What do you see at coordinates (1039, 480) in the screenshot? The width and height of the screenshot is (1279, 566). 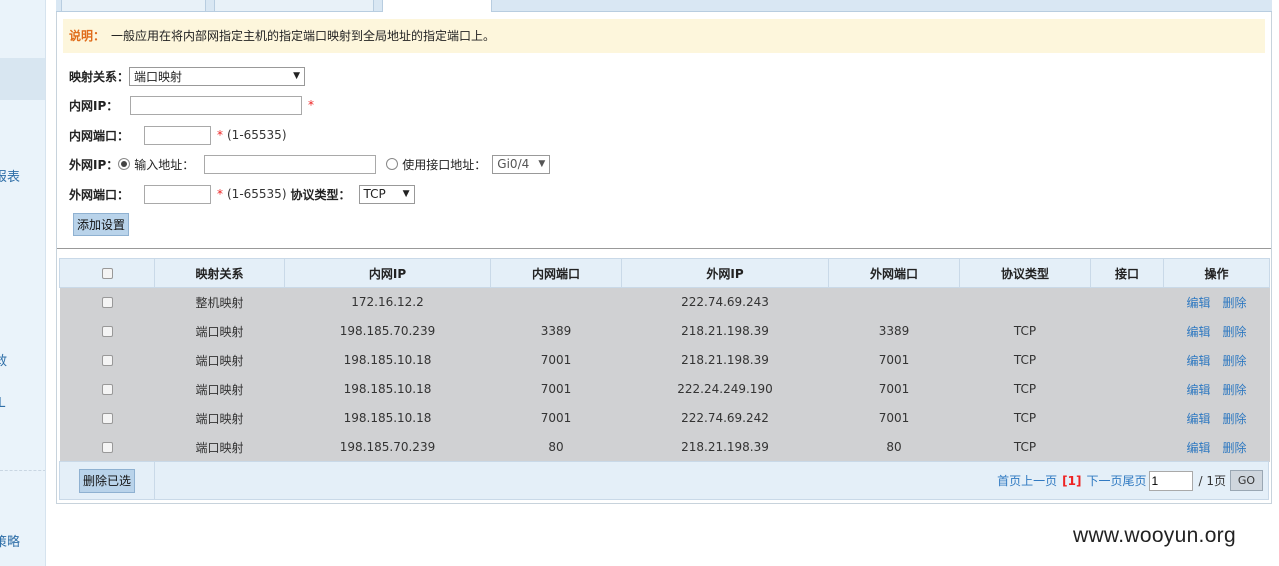 I see `prev-page-link: 上一页` at bounding box center [1039, 480].